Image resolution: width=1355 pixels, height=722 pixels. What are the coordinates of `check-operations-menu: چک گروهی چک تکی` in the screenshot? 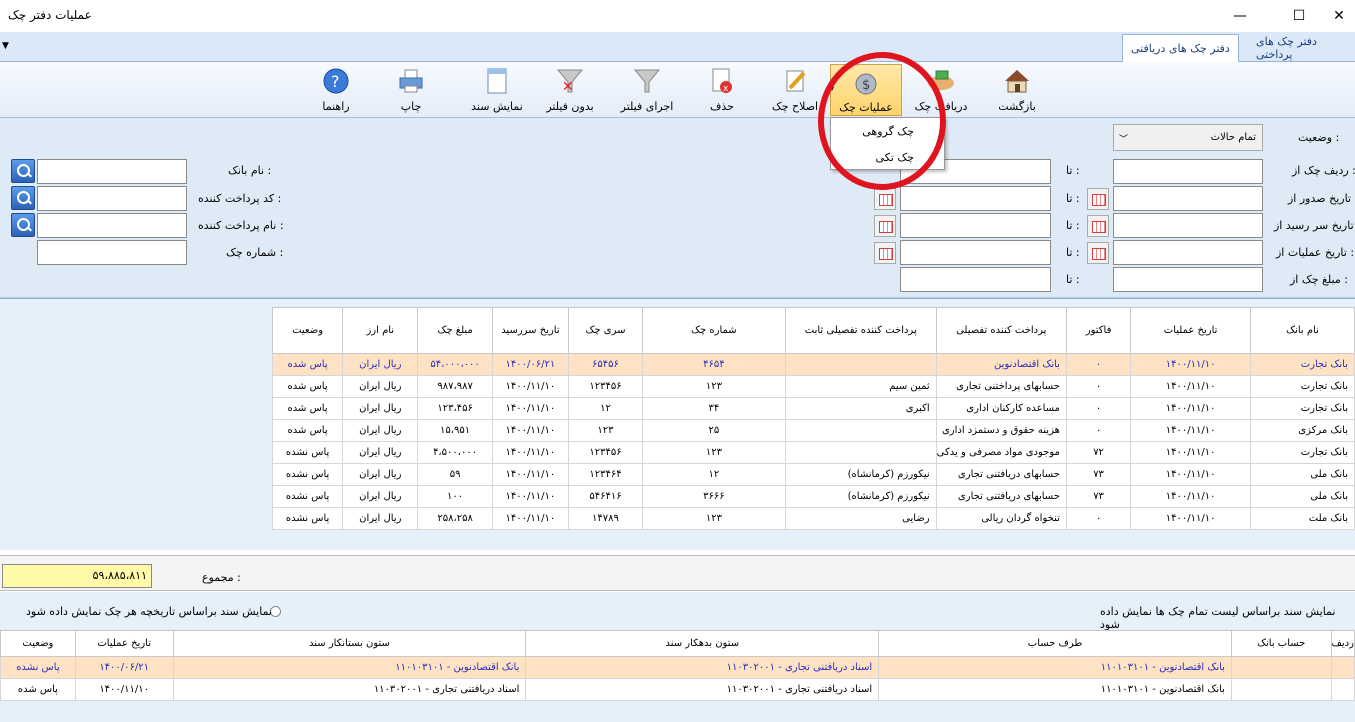 It's located at (887, 143).